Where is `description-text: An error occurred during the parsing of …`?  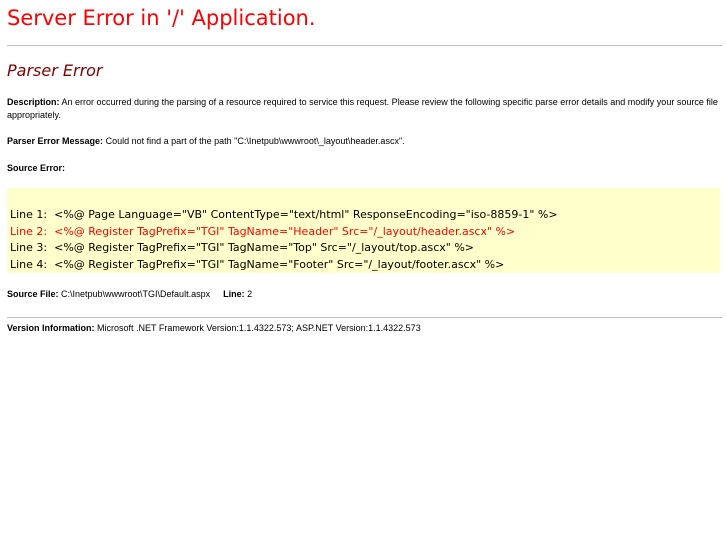
description-text: An error occurred during the parsing of … is located at coordinates (362, 108).